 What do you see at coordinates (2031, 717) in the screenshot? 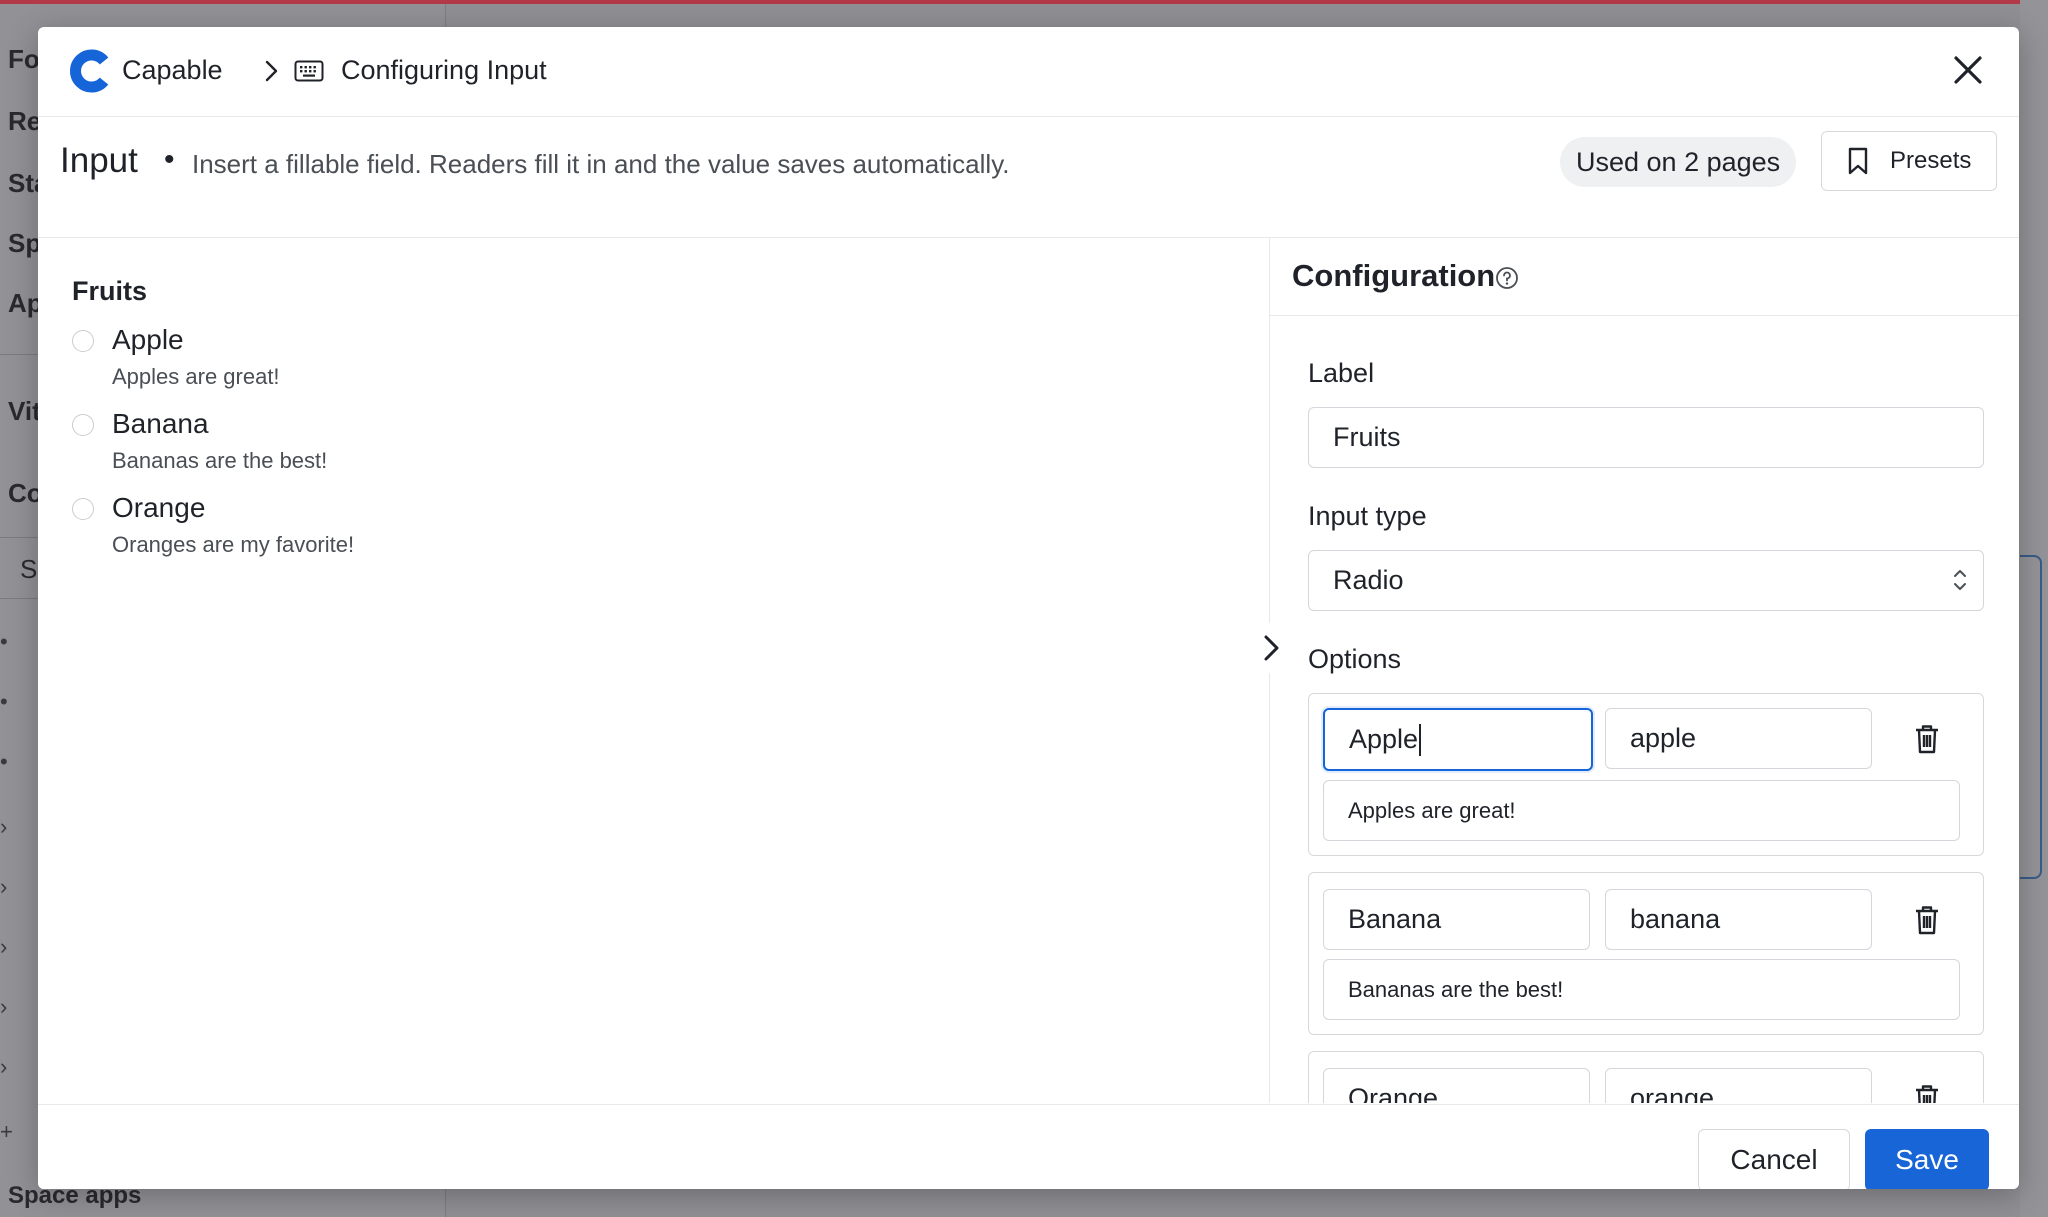
I see `background-selected-block` at bounding box center [2031, 717].